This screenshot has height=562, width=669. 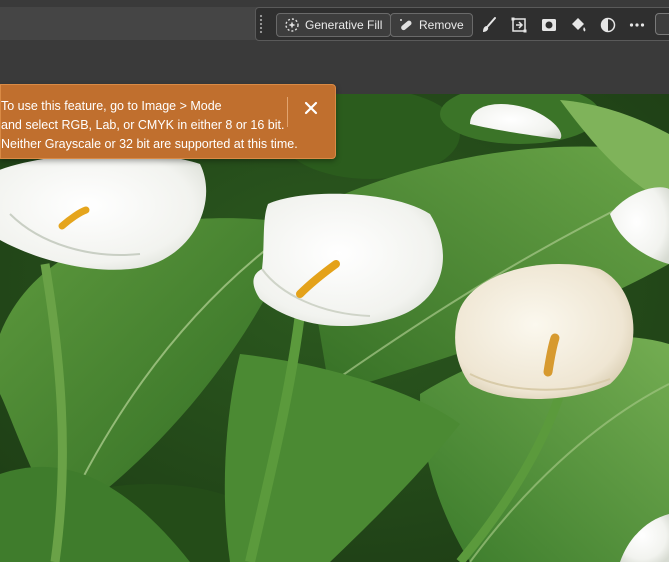 I want to click on remove-bandage-icon, so click(x=406, y=25).